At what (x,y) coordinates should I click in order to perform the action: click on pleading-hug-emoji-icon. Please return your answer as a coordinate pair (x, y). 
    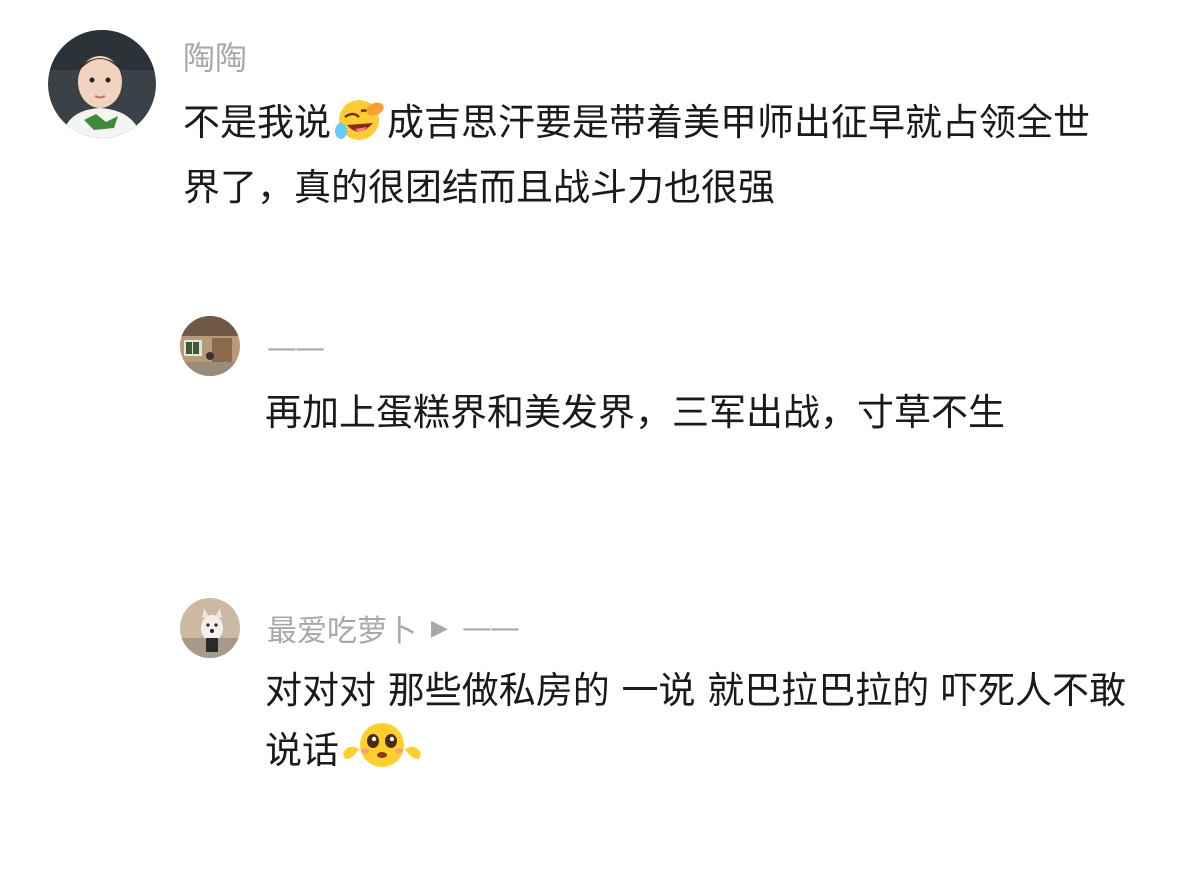
    Looking at the image, I should click on (382, 753).